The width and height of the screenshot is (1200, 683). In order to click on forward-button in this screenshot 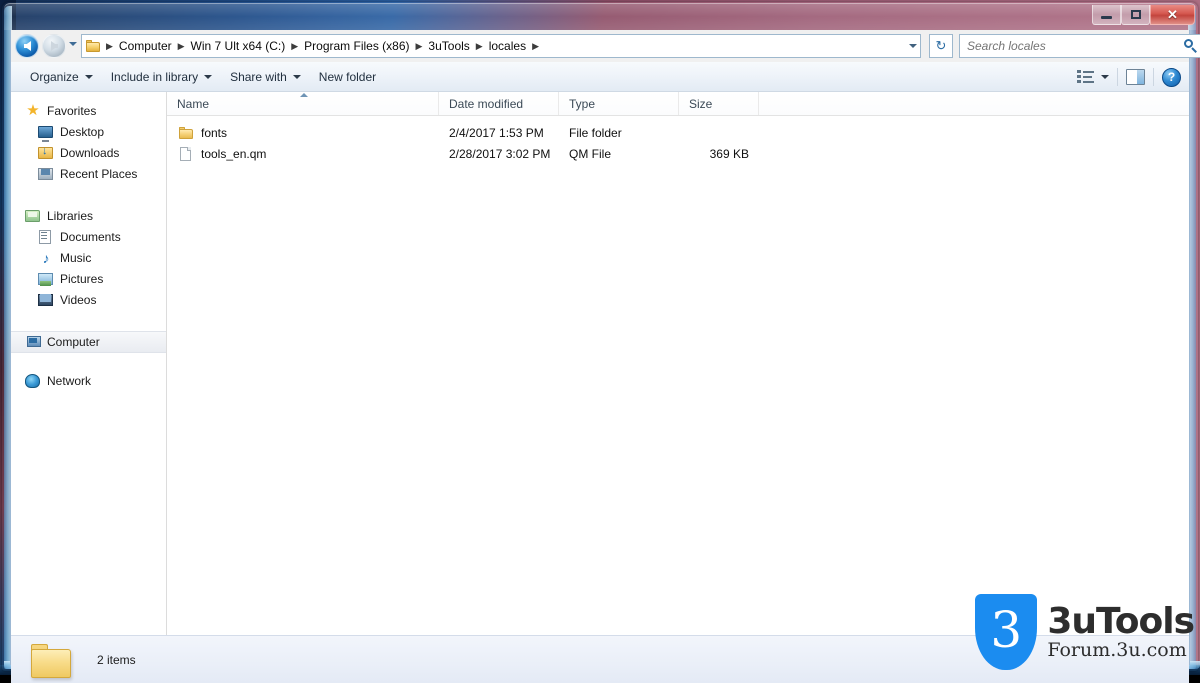, I will do `click(54, 46)`.